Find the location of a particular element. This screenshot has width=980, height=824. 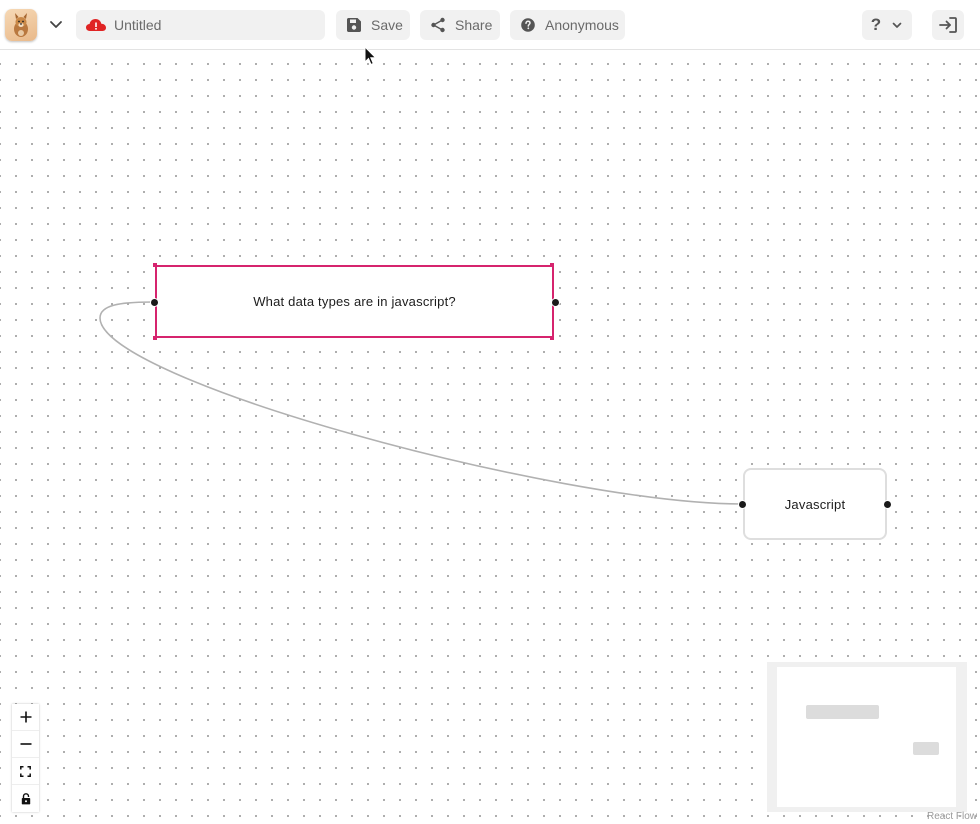

share-button: Share is located at coordinates (460, 25).